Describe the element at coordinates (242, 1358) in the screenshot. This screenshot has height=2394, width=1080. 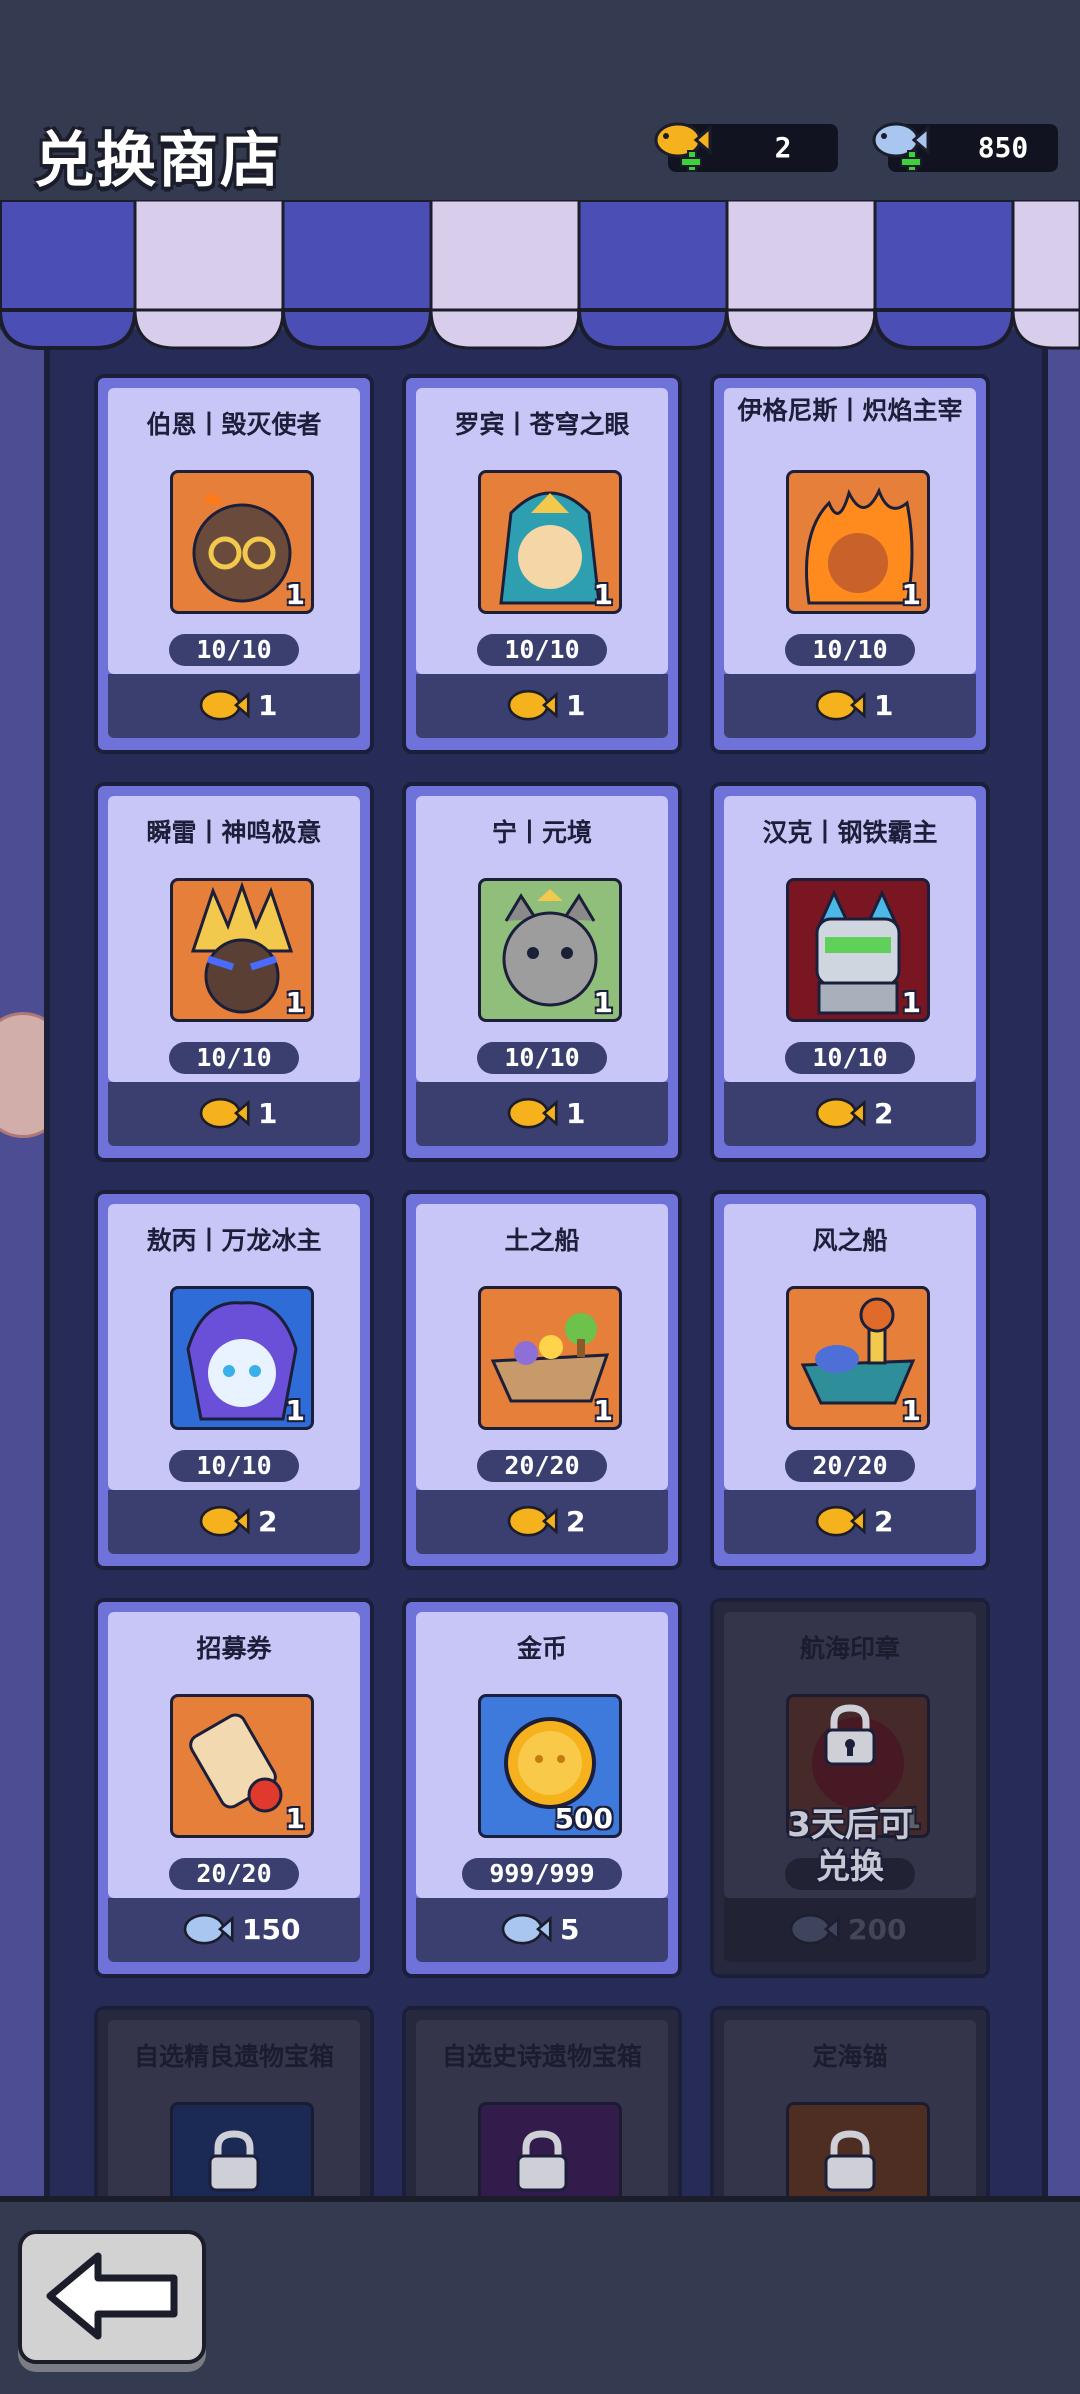
I see `hero-aobing-icon: 1` at that location.